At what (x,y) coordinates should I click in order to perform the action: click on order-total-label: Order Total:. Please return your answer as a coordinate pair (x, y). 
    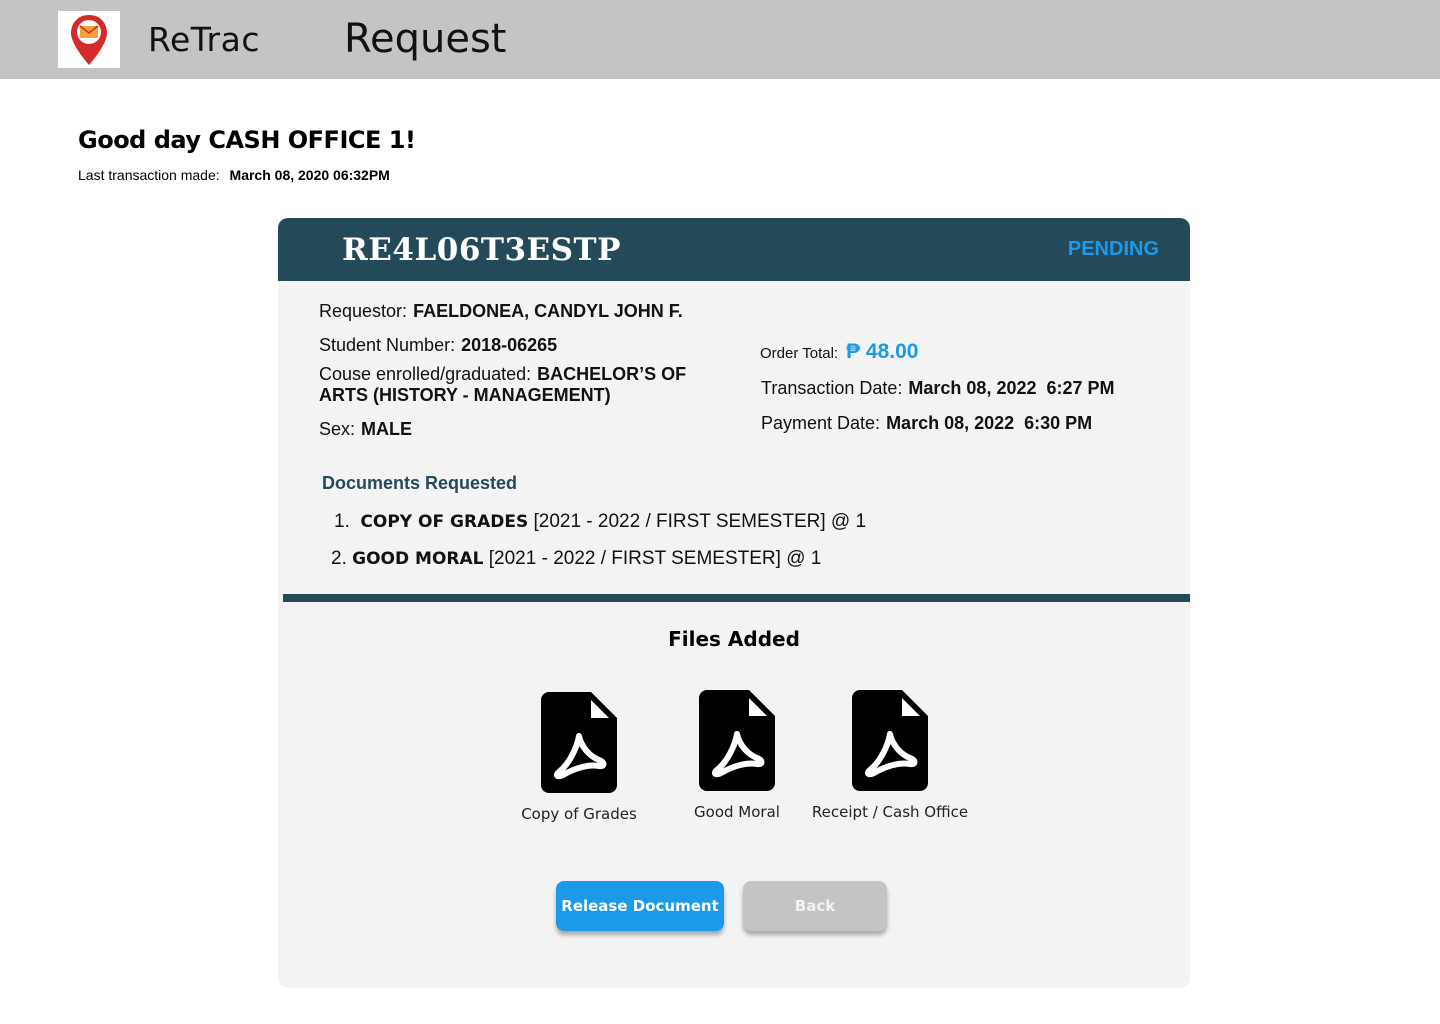
    Looking at the image, I should click on (799, 353).